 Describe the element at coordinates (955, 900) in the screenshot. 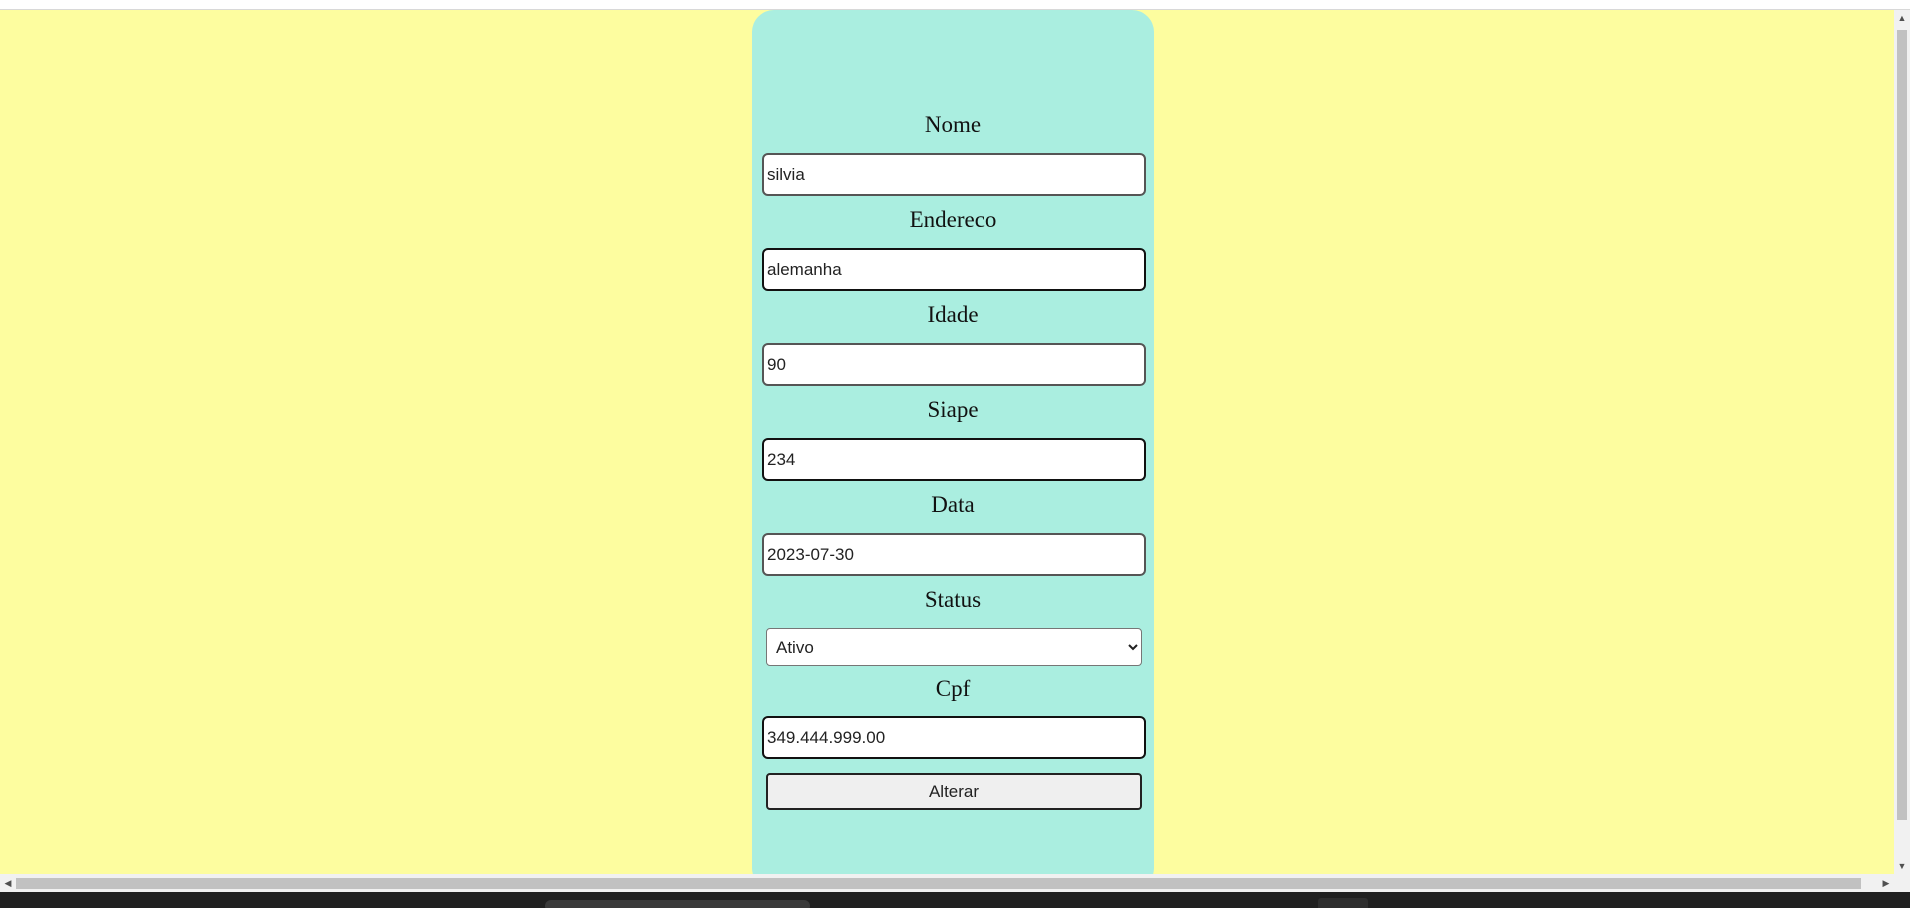

I see `taskbar` at that location.